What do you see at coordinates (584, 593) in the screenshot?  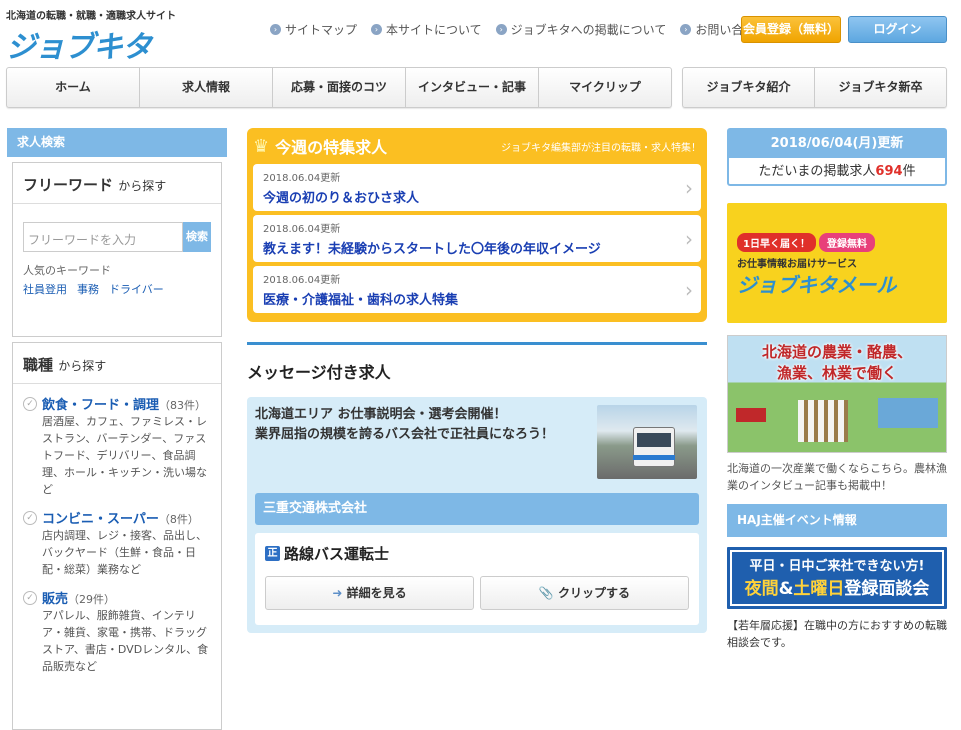 I see `clip-button: 📎 クリップする` at bounding box center [584, 593].